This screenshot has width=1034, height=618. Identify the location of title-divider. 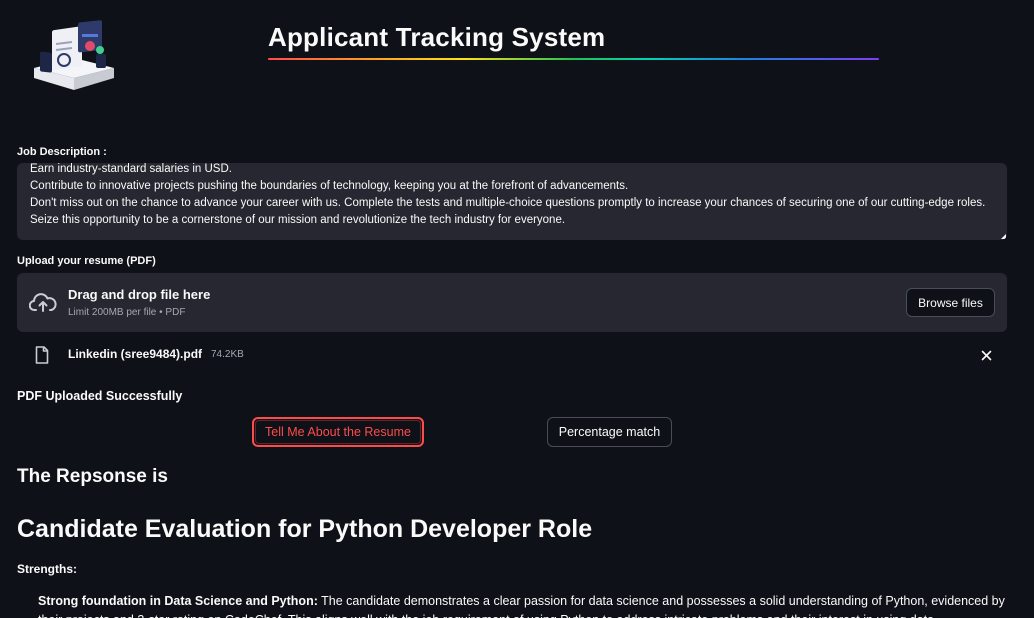
(573, 59).